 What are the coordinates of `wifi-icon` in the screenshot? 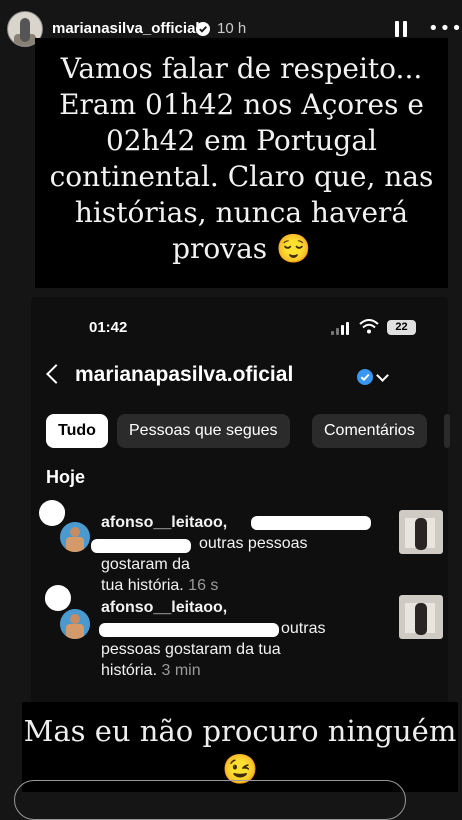 It's located at (369, 328).